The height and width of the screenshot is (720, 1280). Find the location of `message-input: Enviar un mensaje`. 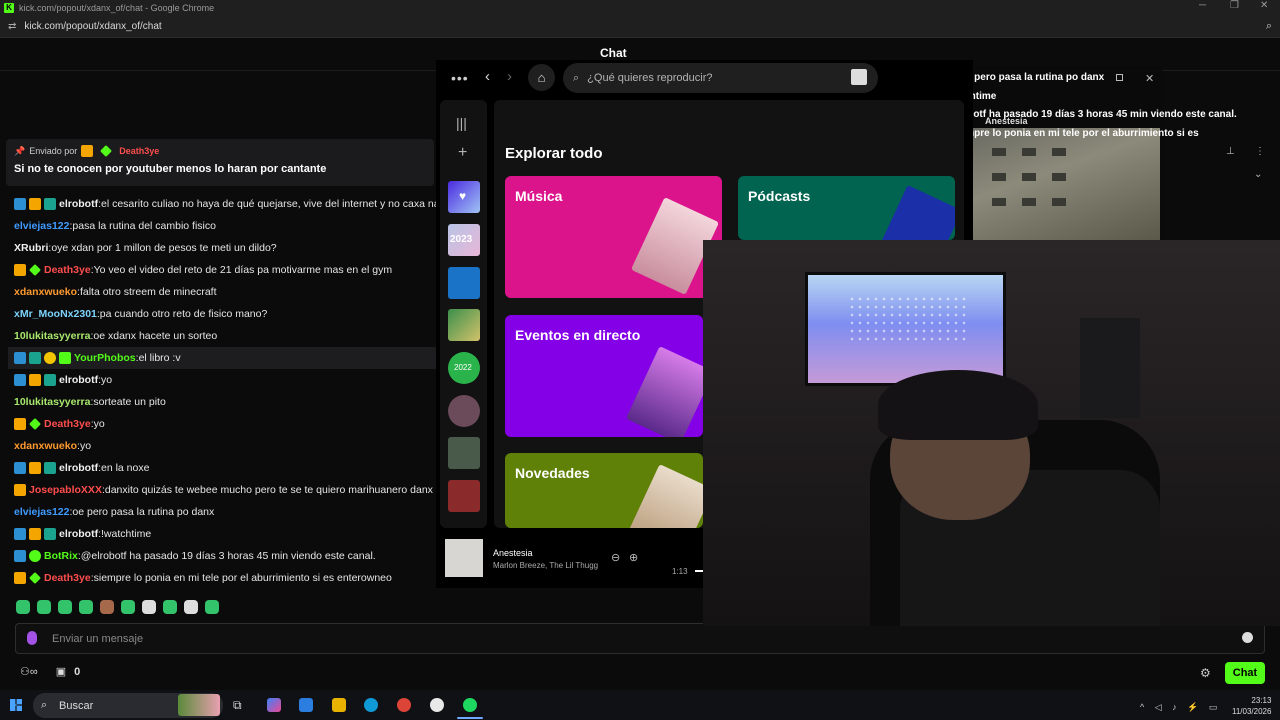

message-input: Enviar un mensaje is located at coordinates (640, 638).